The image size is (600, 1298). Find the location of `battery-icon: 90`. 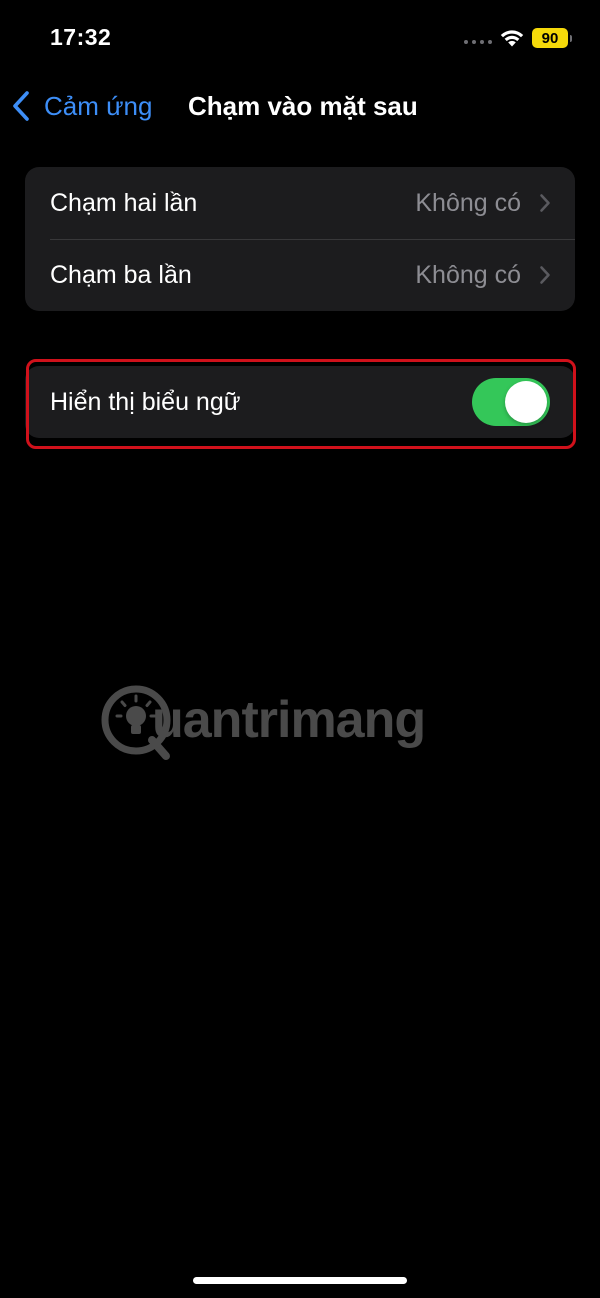

battery-icon: 90 is located at coordinates (552, 38).